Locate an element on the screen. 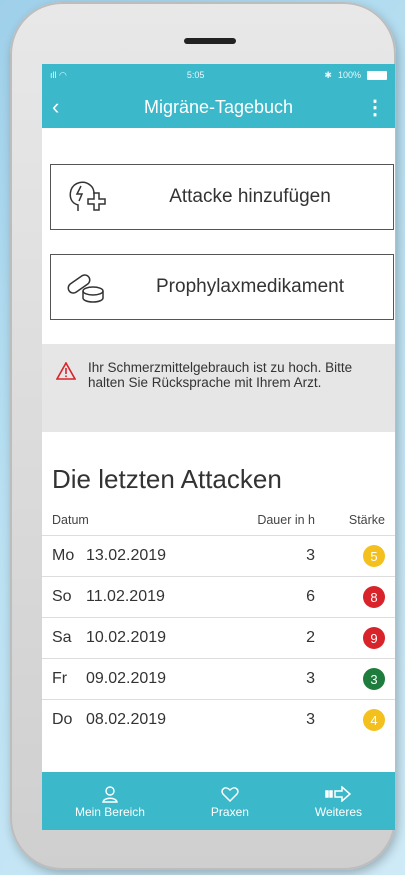  table-row: Fr 09.02.2019 3 3 is located at coordinates (218, 678).